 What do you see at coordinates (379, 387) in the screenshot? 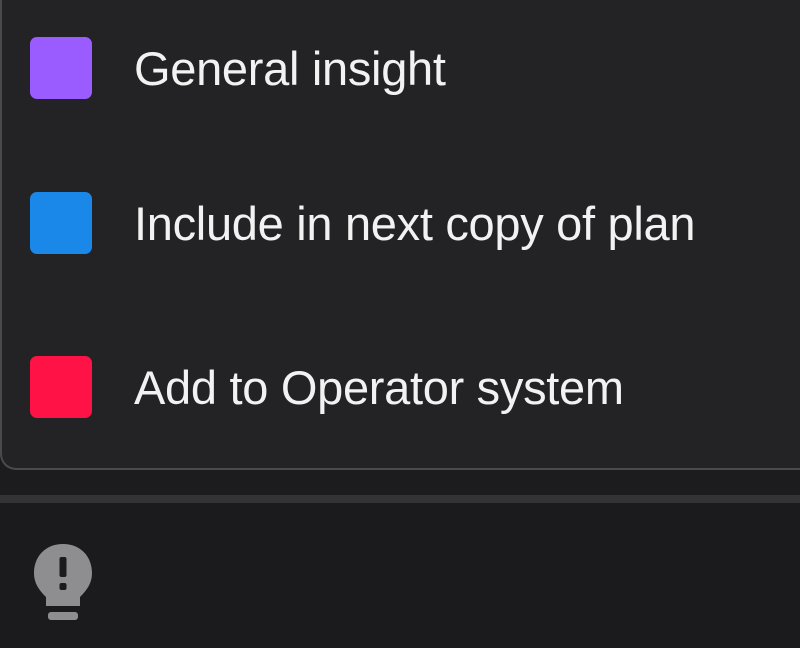
I see `menu-item-label: Add to Operator system` at bounding box center [379, 387].